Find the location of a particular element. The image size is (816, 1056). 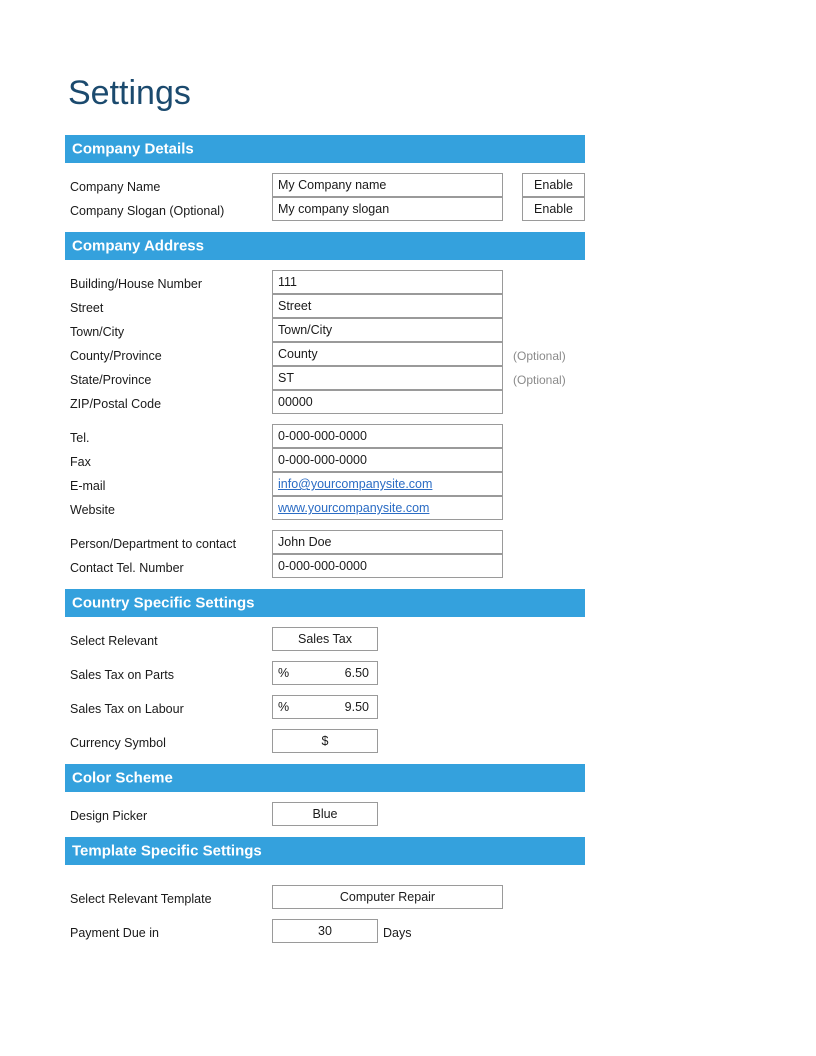

section-header-template-specific: Template Specific Settings is located at coordinates (325, 851).